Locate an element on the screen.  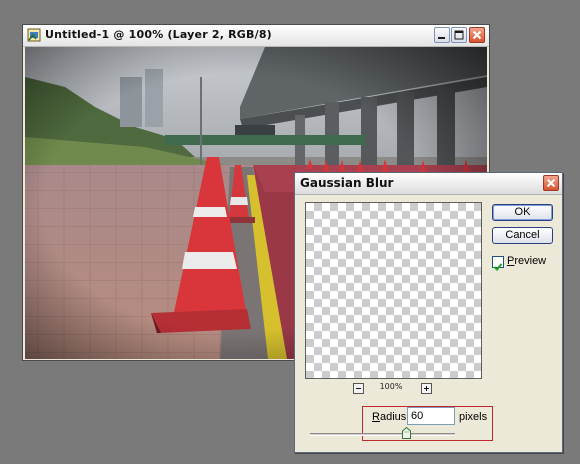
maximize-icon is located at coordinates (459, 35).